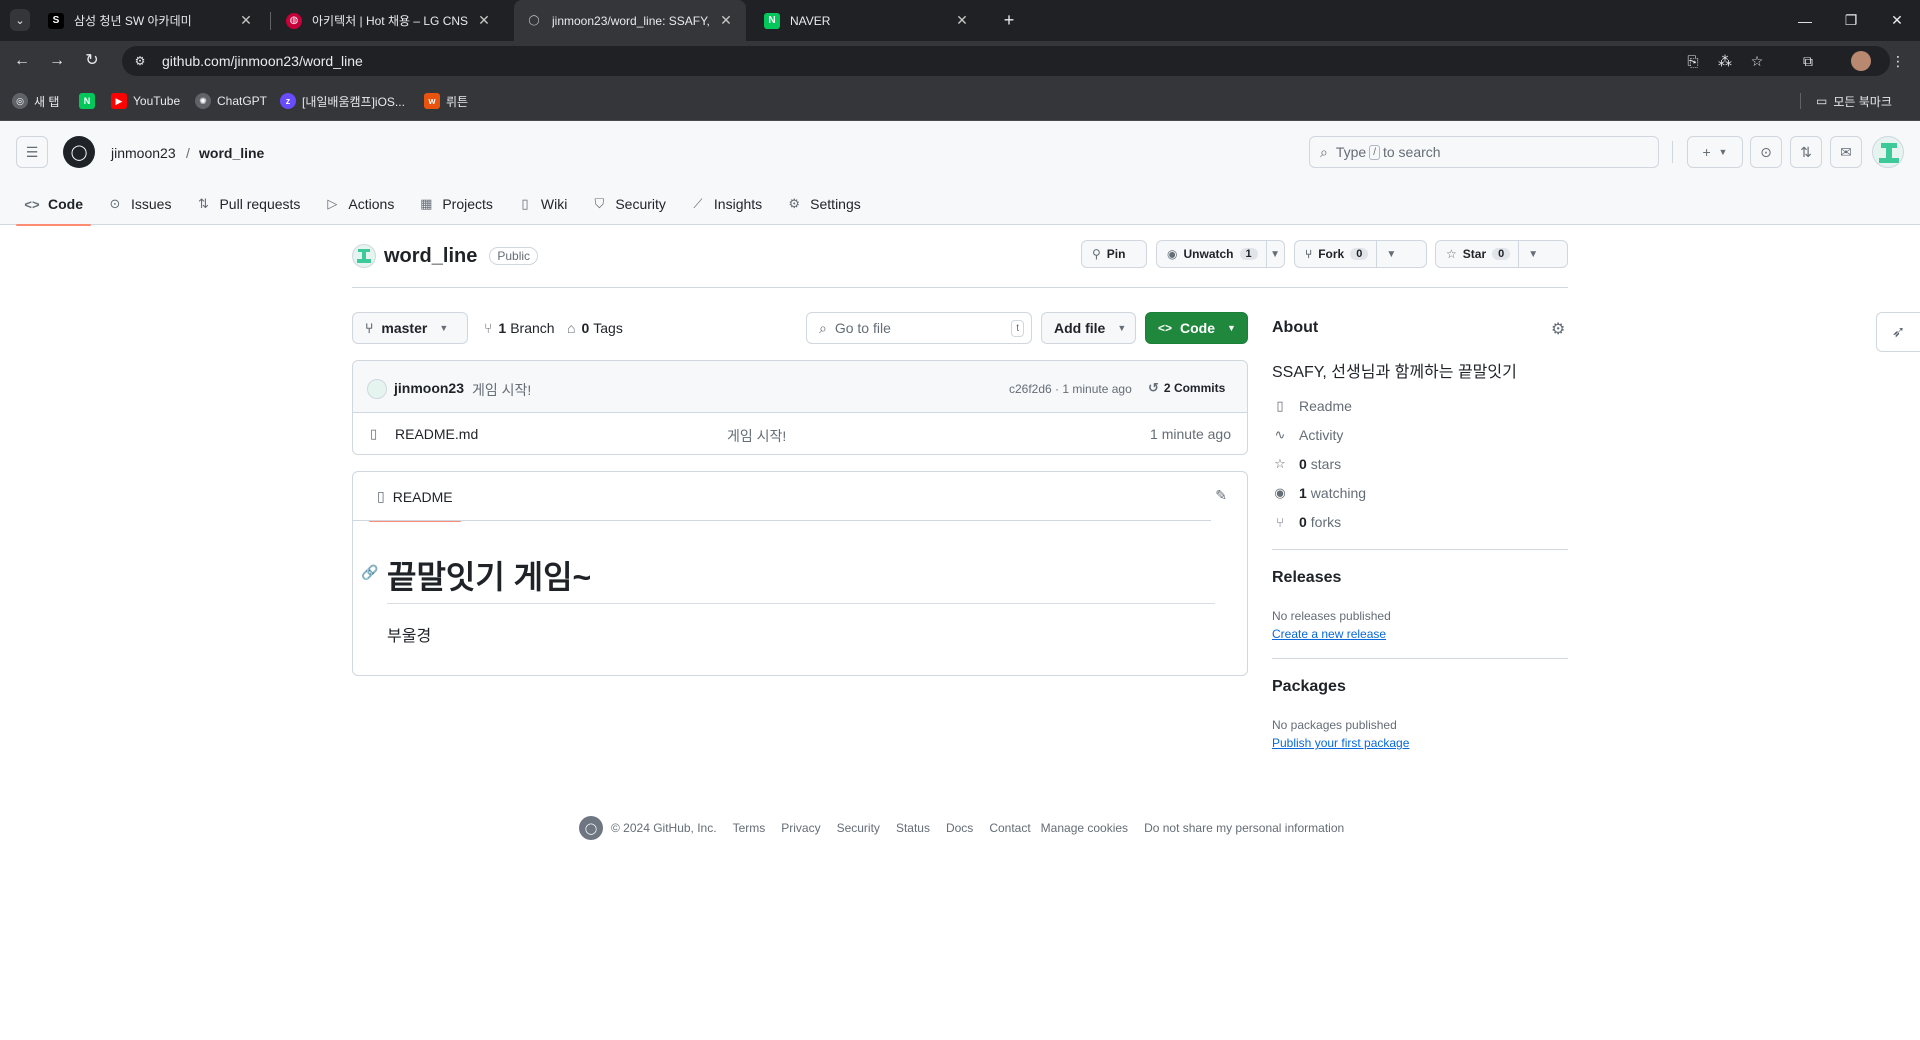 This screenshot has width=1920, height=1040. What do you see at coordinates (1725, 61) in the screenshot?
I see `translate-icon: ⁂` at bounding box center [1725, 61].